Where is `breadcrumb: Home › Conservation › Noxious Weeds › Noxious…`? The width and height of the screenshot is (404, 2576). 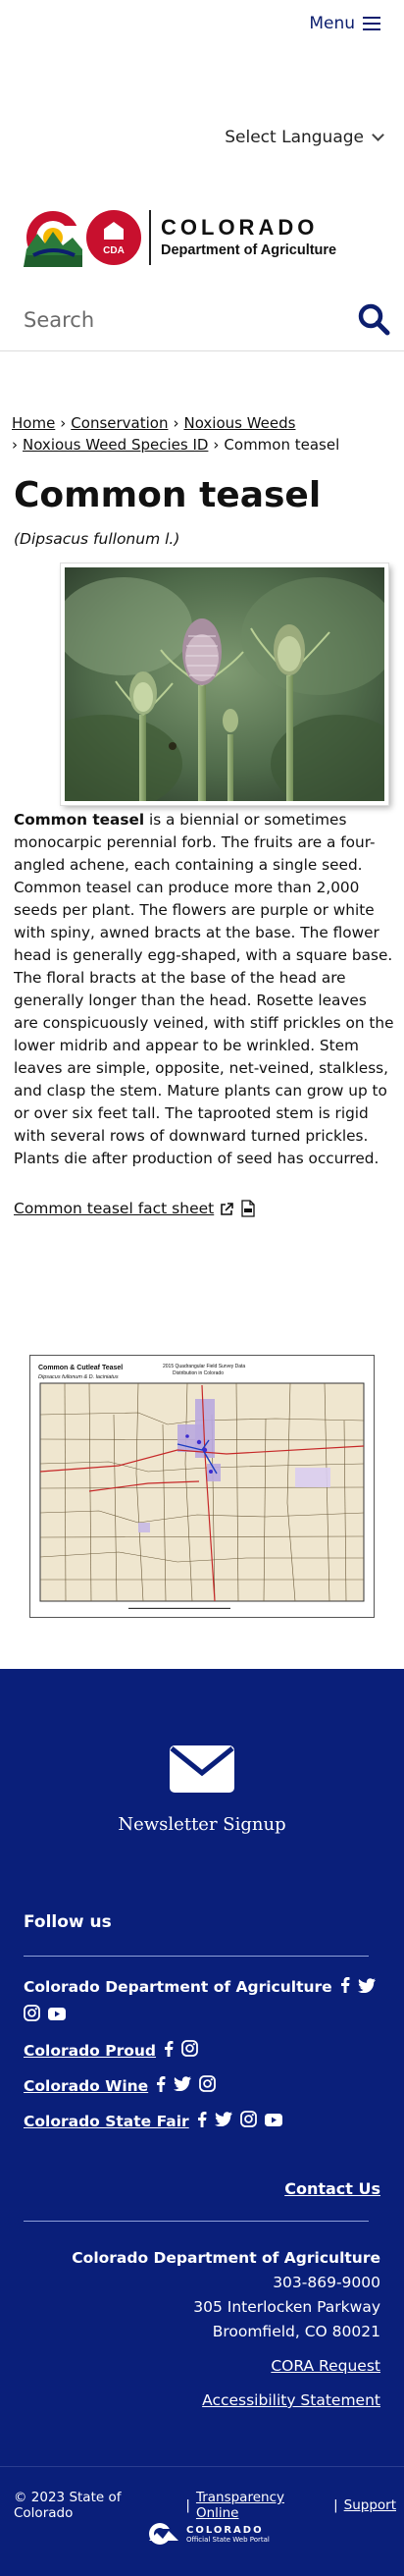
breadcrumb: Home › Conservation › Noxious Weeds › Noxious… is located at coordinates (176, 434).